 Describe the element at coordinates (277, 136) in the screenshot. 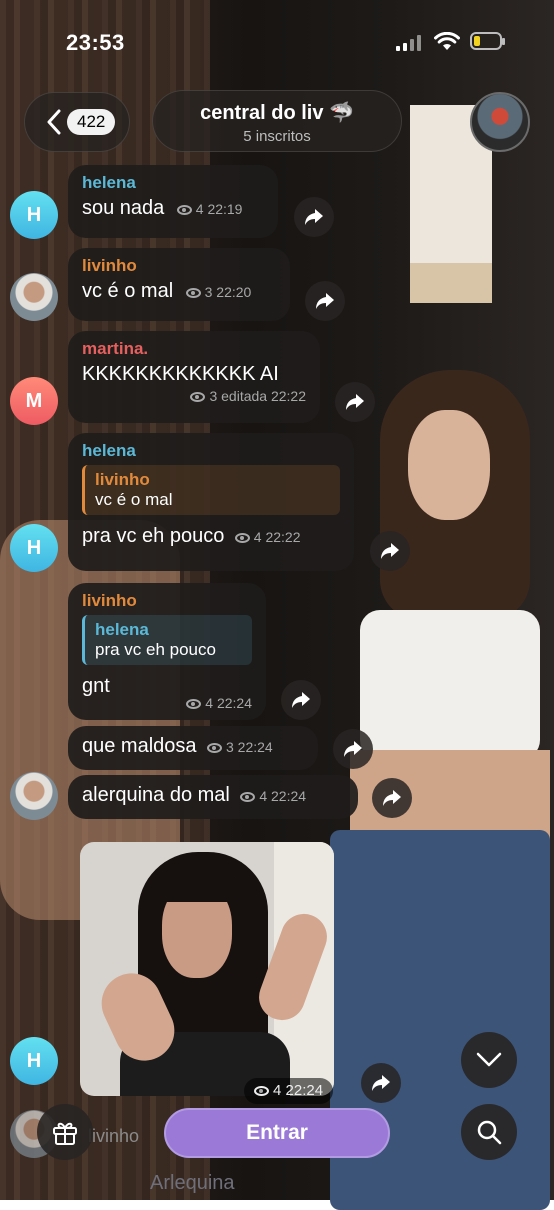

I see `subscriber-count: 5 inscritos` at that location.